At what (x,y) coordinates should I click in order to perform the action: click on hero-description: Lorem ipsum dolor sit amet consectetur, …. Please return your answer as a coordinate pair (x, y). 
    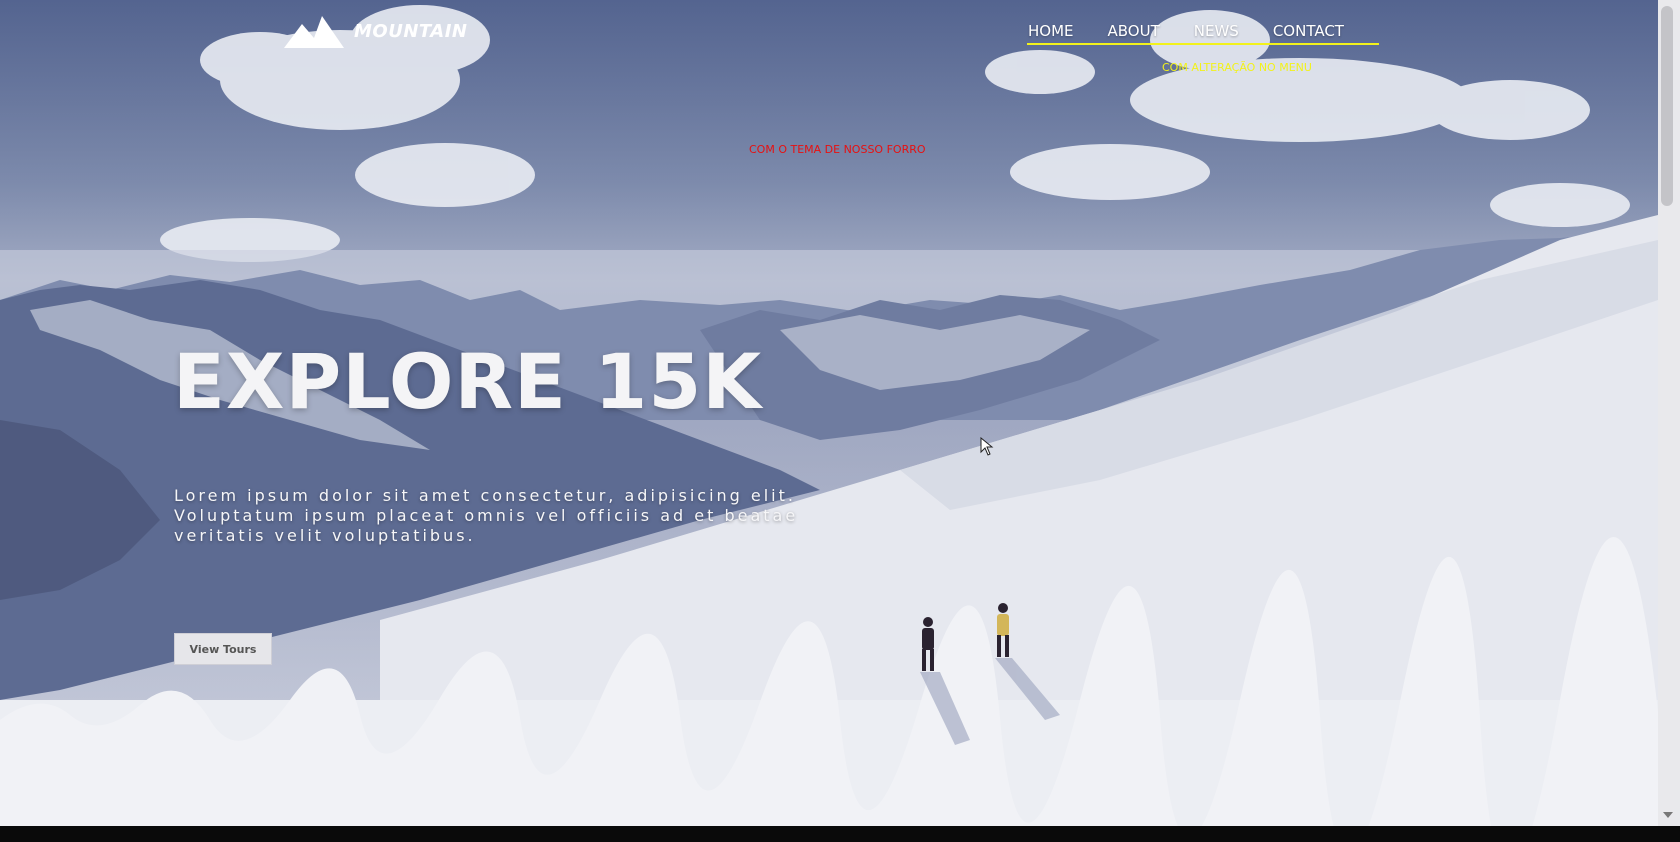
    Looking at the image, I should click on (486, 515).